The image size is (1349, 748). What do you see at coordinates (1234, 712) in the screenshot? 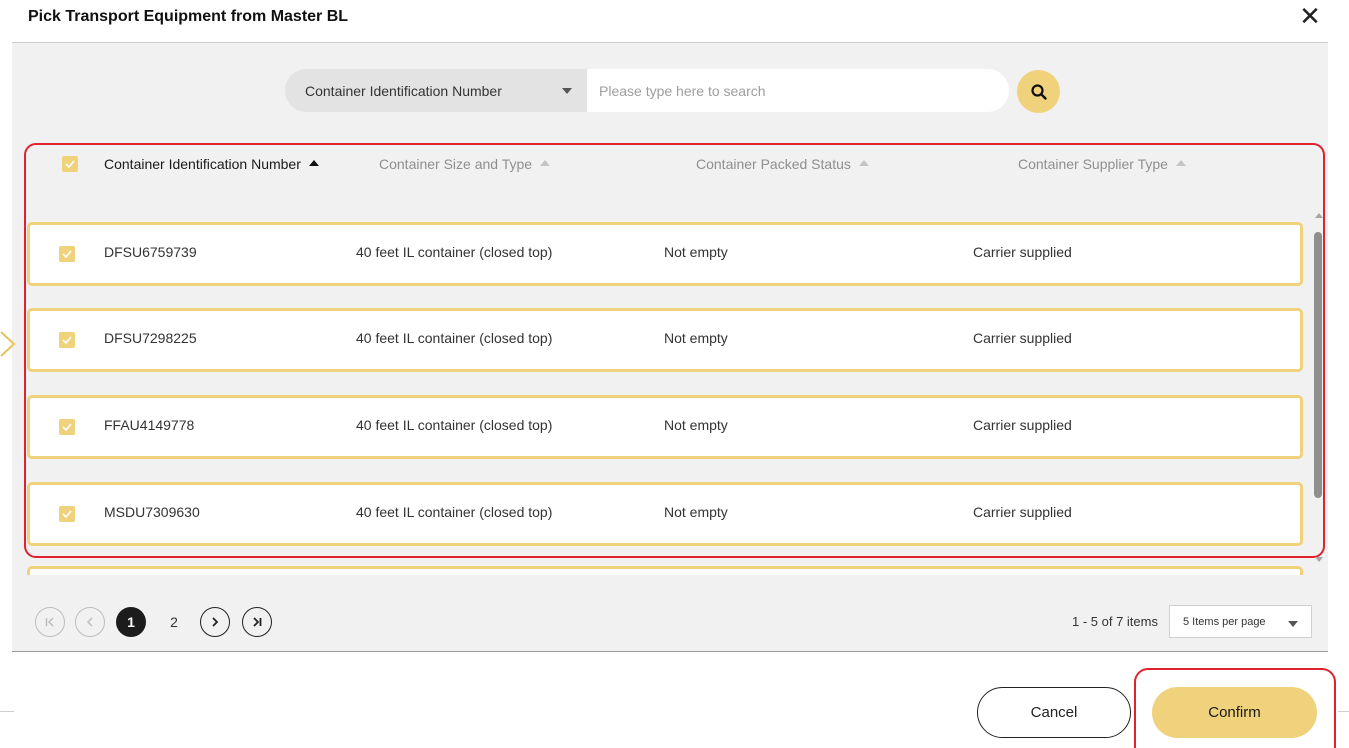
I see `confirm-button: Confirm` at bounding box center [1234, 712].